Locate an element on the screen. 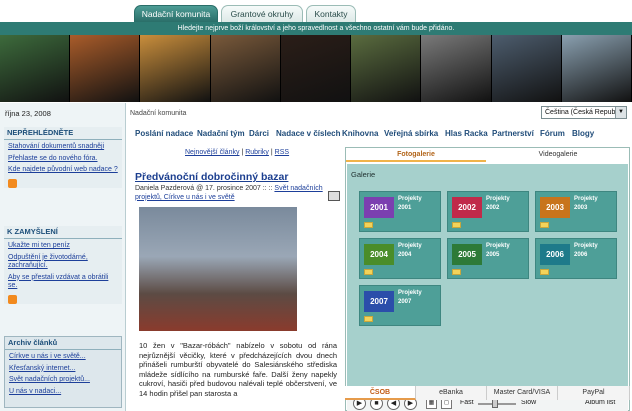 This screenshot has width=632, height=411. nav-partnerstvi: Partnerství is located at coordinates (513, 133).